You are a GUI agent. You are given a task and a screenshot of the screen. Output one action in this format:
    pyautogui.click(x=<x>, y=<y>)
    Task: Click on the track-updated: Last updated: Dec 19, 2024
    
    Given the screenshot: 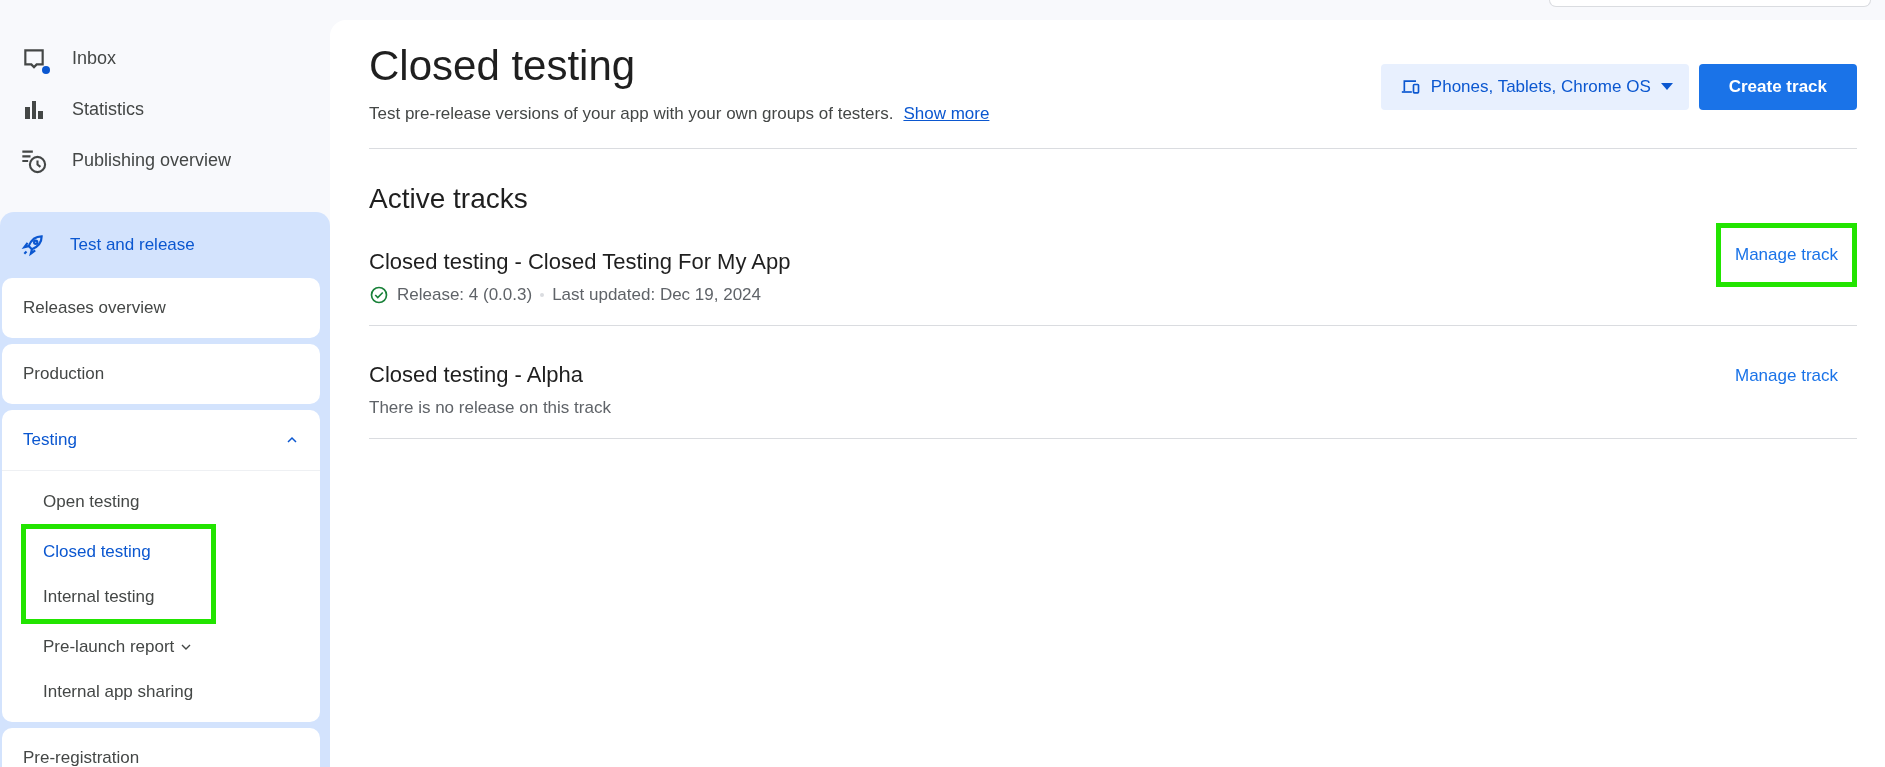 What is the action you would take?
    pyautogui.click(x=657, y=295)
    